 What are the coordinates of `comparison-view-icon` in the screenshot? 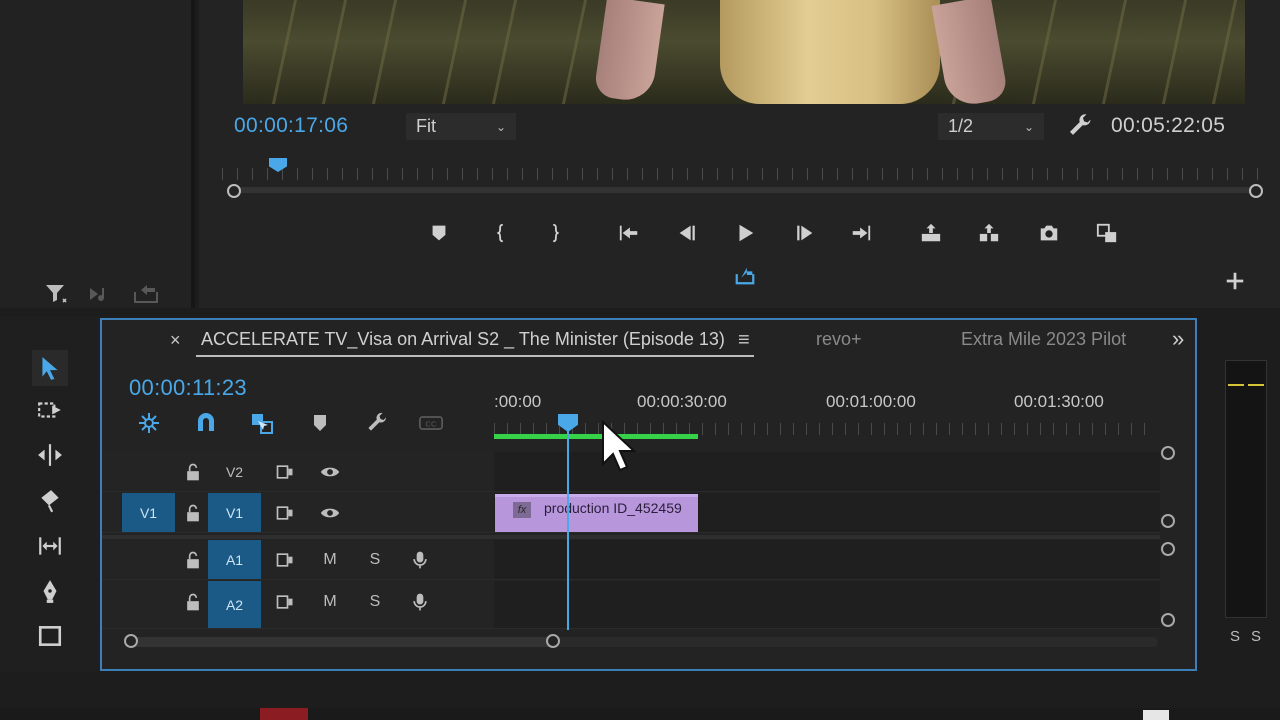 It's located at (1107, 233).